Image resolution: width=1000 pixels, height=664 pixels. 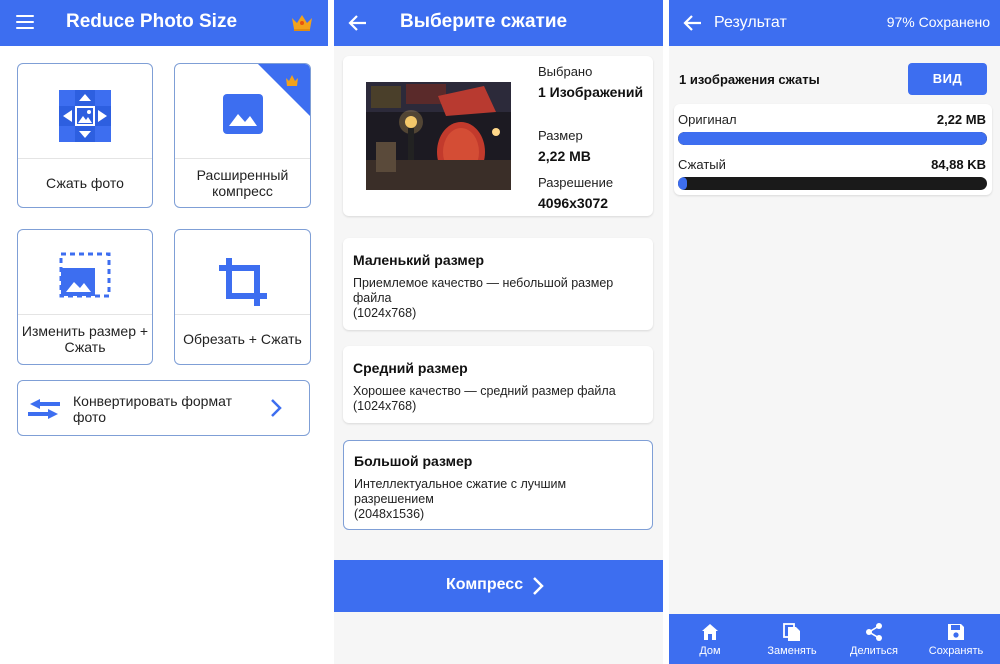 I want to click on swap-arrows-icon, so click(x=44, y=409).